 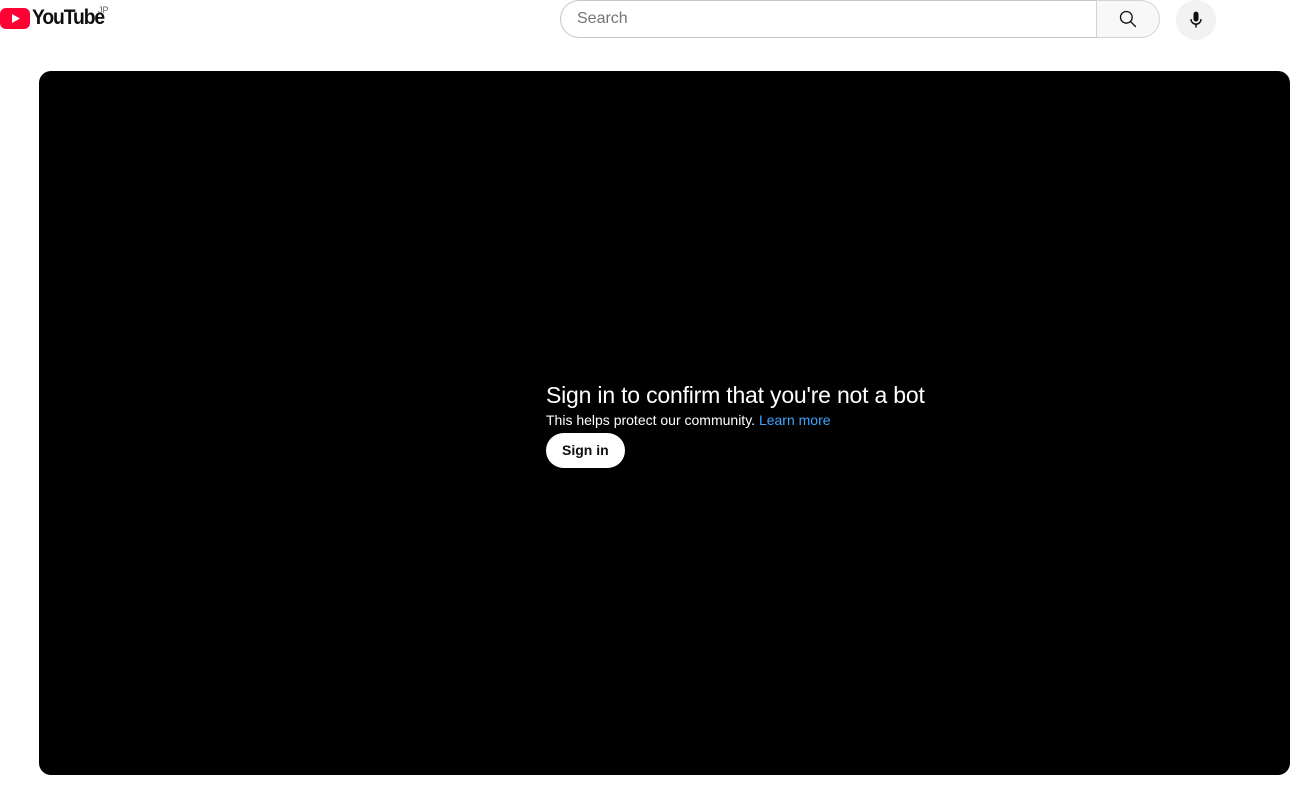 What do you see at coordinates (103, 10) in the screenshot?
I see `country-code: JP` at bounding box center [103, 10].